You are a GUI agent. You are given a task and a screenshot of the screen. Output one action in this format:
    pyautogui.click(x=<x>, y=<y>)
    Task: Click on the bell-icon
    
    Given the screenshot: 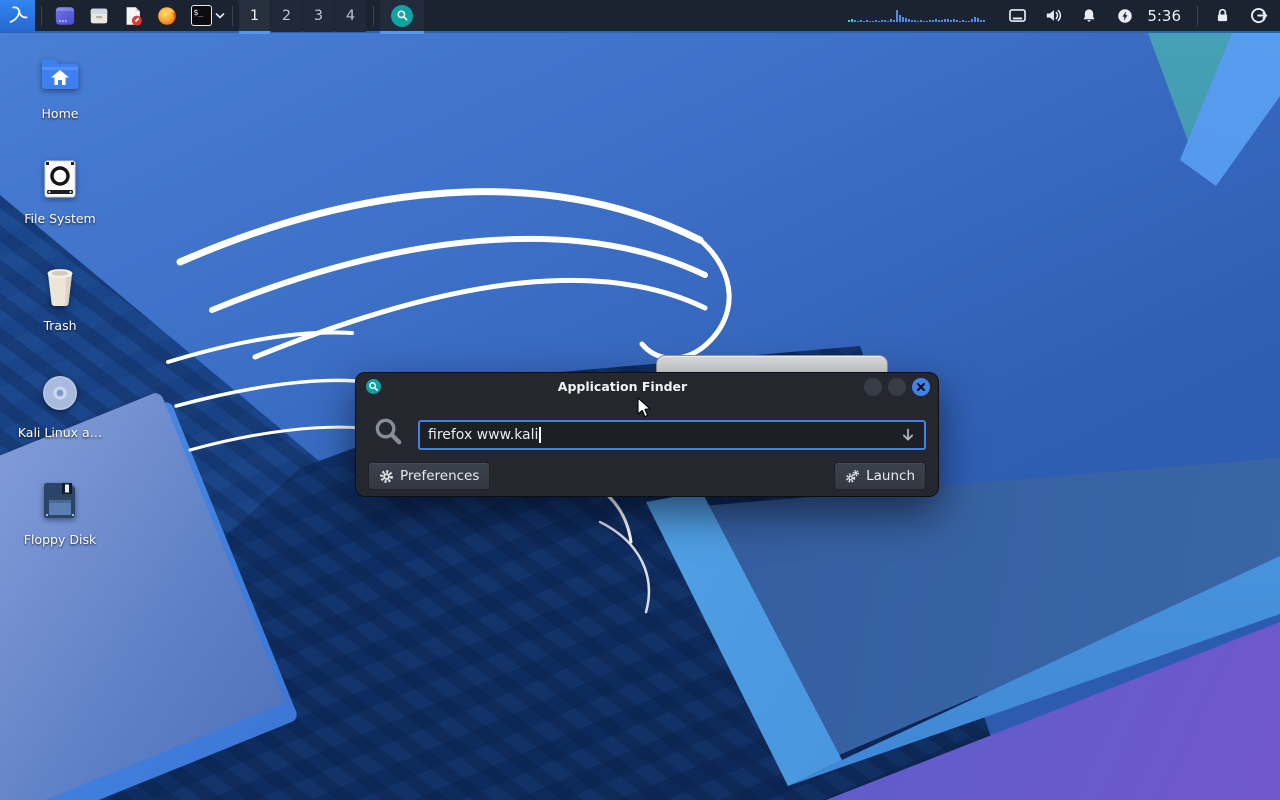 What is the action you would take?
    pyautogui.click(x=1089, y=15)
    